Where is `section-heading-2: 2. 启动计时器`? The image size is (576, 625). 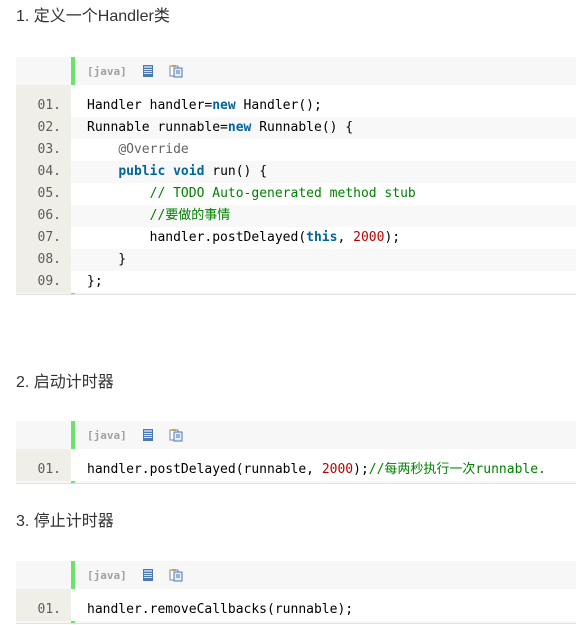 section-heading-2: 2. 启动计时器 is located at coordinates (65, 382).